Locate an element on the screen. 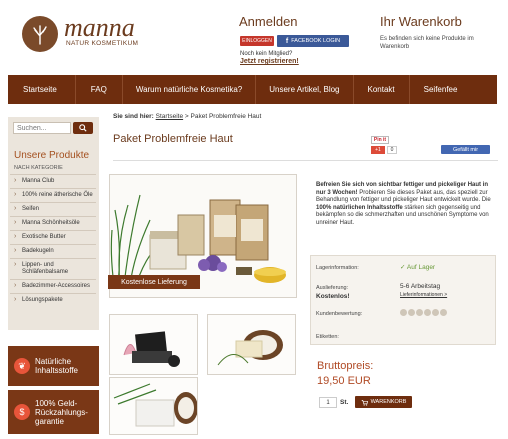 The image size is (508, 439). rating-stars is located at coordinates (424, 313).